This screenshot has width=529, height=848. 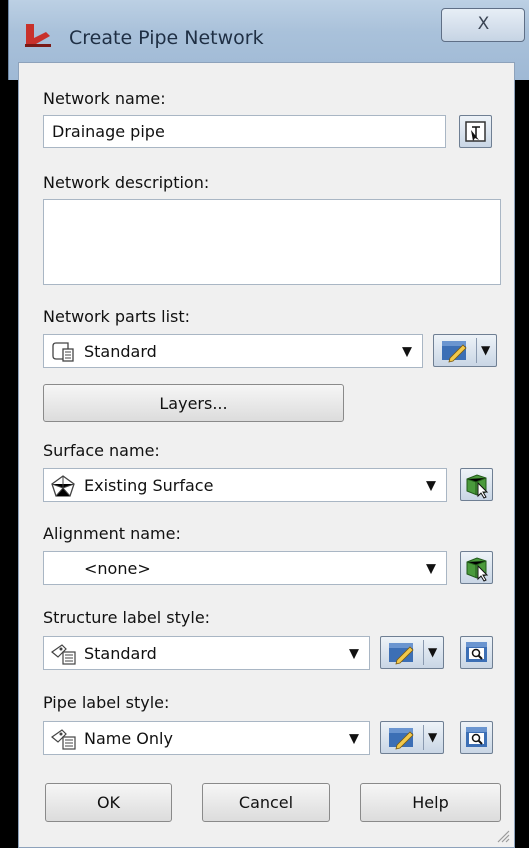 I want to click on structure-label-style-browse-button, so click(x=476, y=652).